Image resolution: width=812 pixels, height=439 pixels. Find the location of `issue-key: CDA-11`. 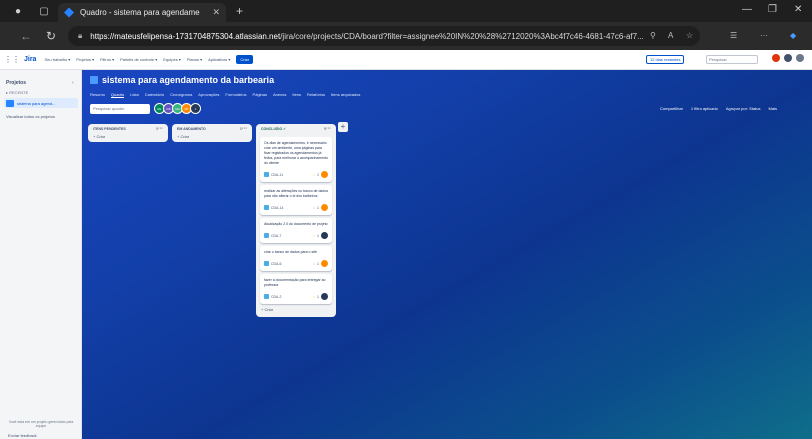

issue-key: CDA-11 is located at coordinates (292, 175).